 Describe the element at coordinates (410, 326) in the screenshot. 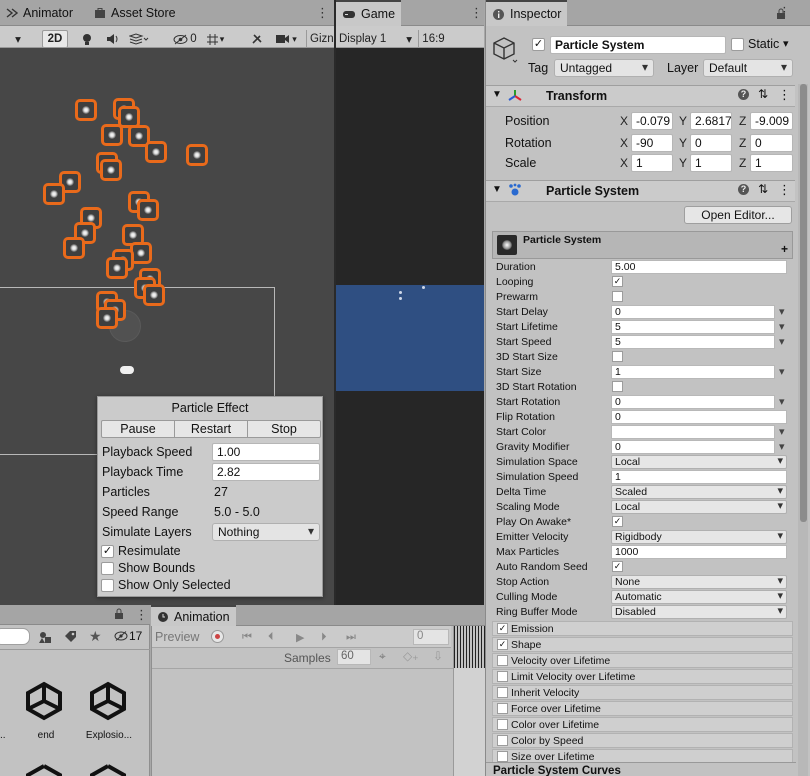

I see `game-view` at that location.